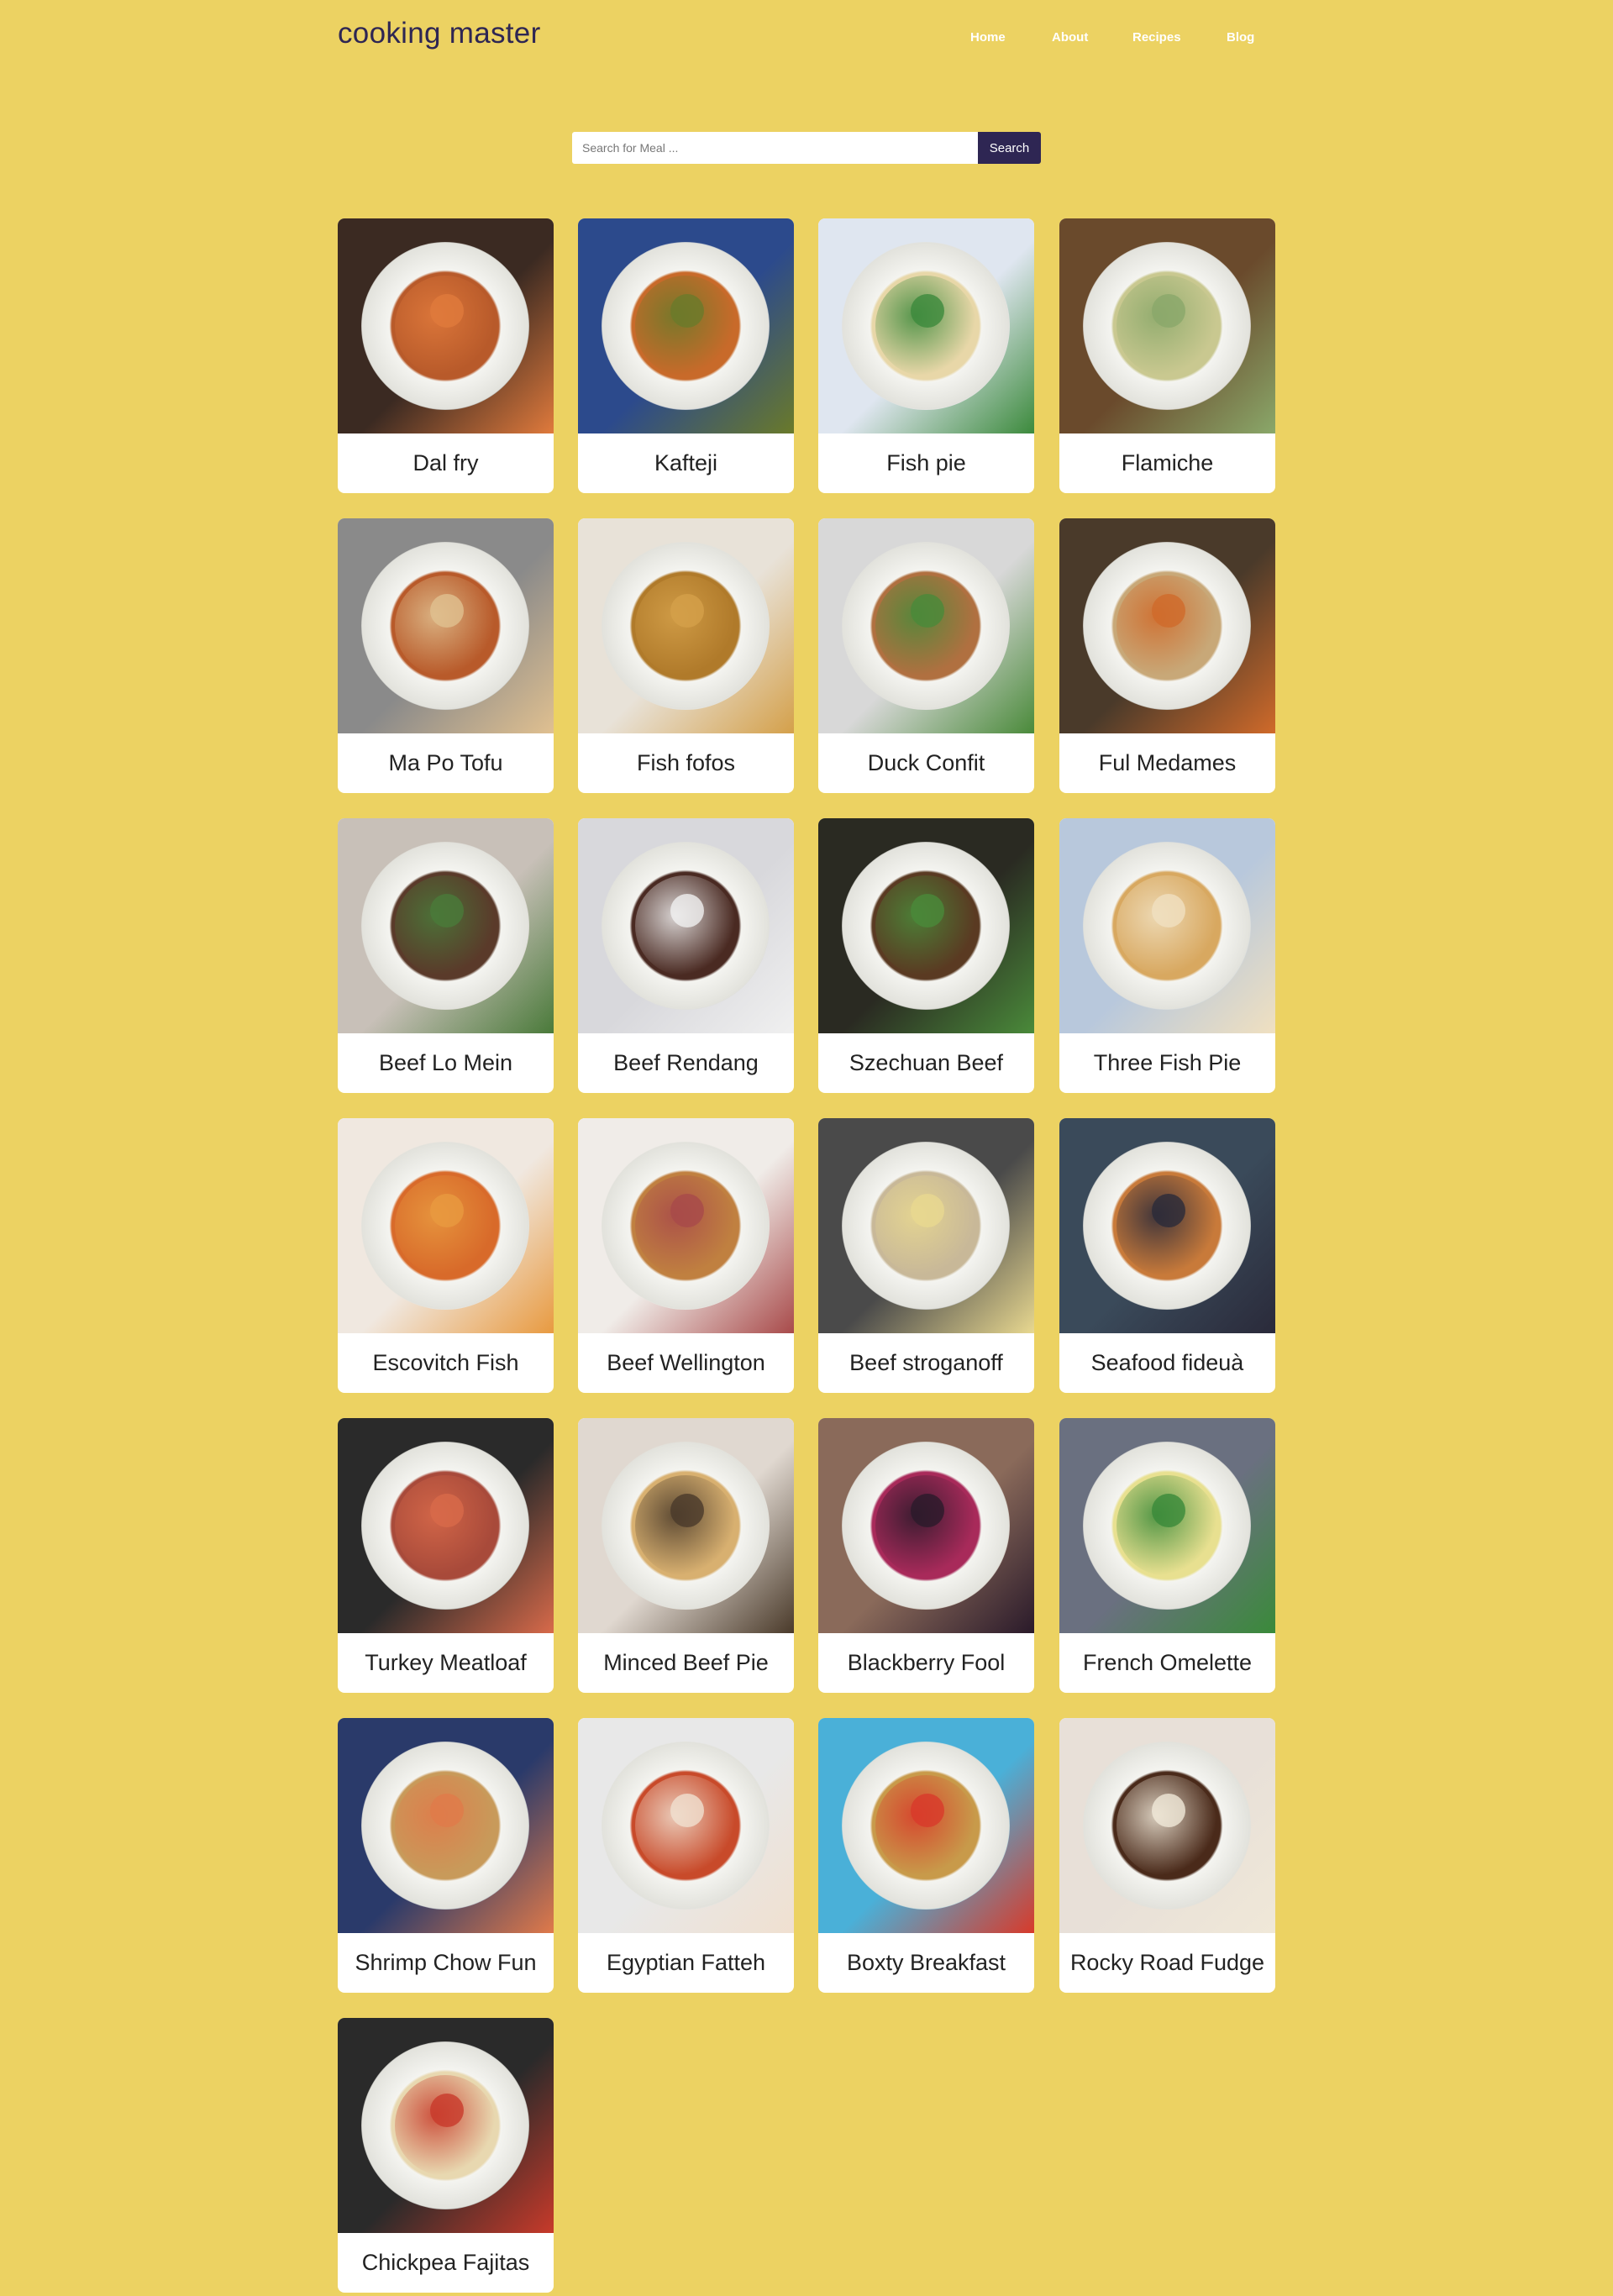  I want to click on meal-card: Three Fish Pie, so click(1167, 955).